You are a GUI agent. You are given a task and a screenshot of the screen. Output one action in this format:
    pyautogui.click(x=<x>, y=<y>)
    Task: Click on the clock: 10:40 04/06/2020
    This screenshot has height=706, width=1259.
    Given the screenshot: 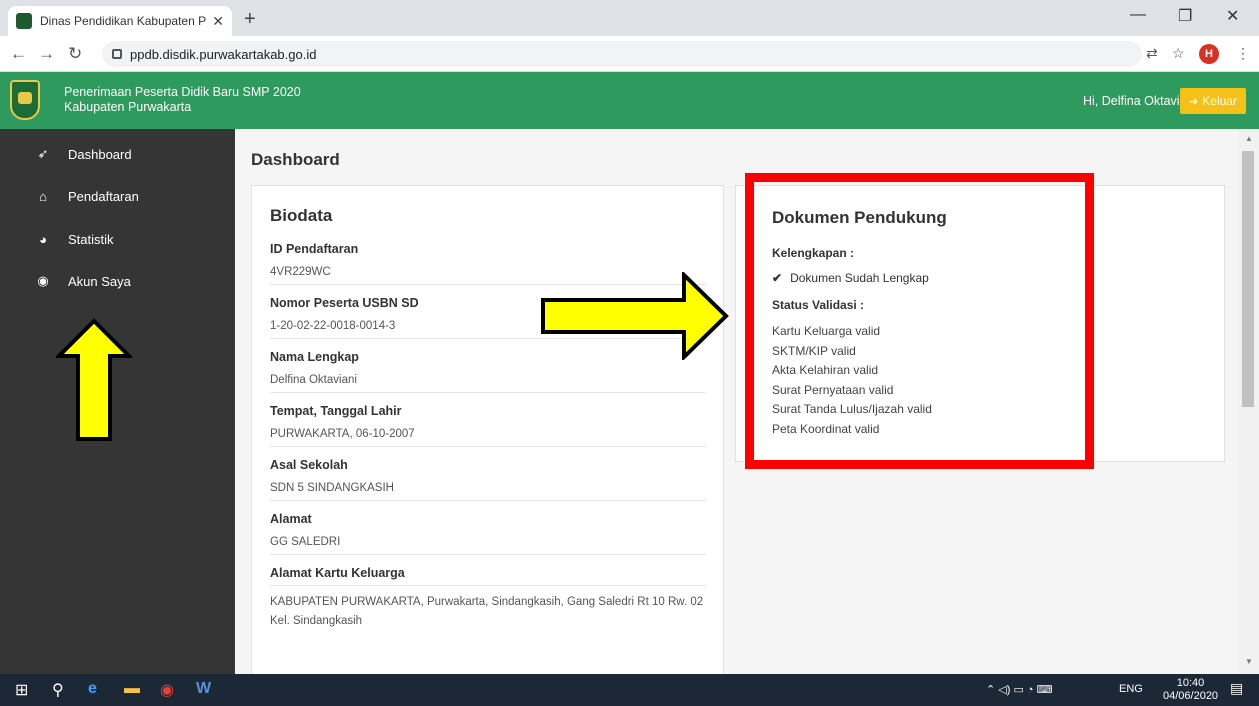 What is the action you would take?
    pyautogui.click(x=1190, y=690)
    